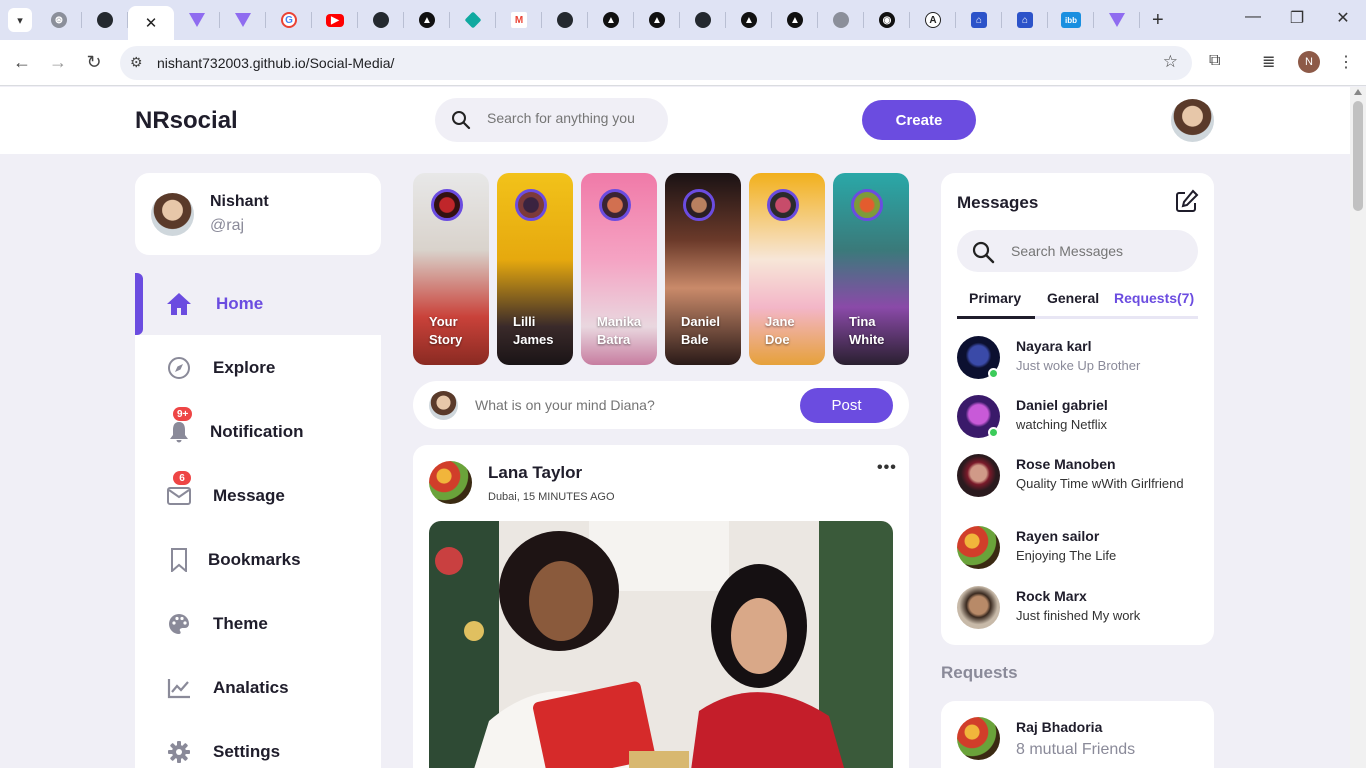 The height and width of the screenshot is (768, 1366). What do you see at coordinates (335, 20) in the screenshot?
I see `tab: ▶` at bounding box center [335, 20].